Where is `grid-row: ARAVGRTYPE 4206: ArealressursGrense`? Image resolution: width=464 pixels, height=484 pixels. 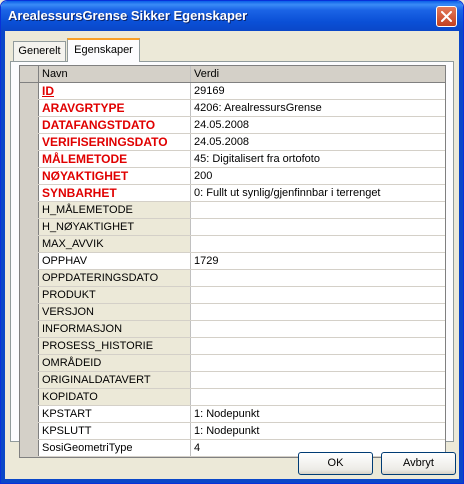
grid-row: ARAVGRTYPE 4206: ArealressursGrense is located at coordinates (232, 108).